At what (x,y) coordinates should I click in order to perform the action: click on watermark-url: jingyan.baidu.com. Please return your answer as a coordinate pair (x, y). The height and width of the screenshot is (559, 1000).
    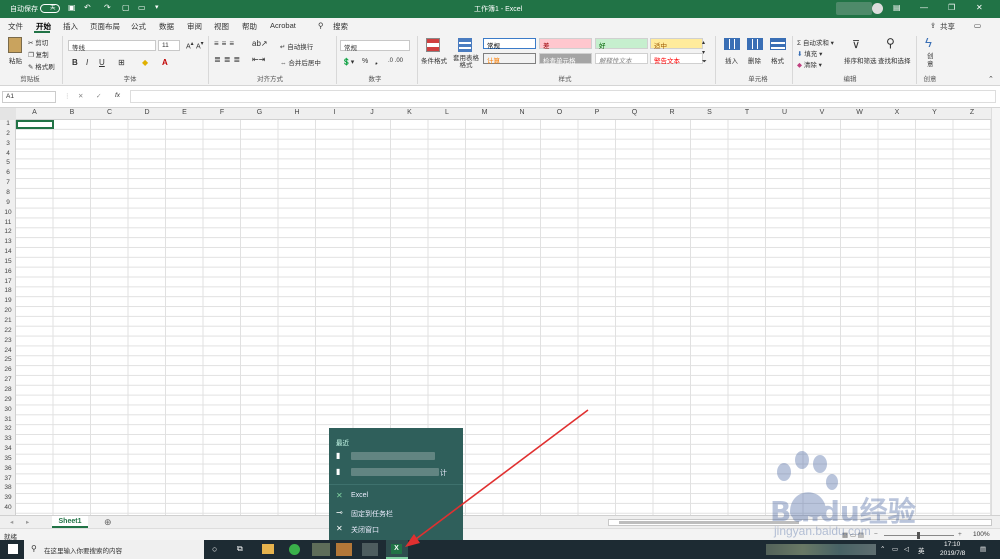
    Looking at the image, I should click on (822, 531).